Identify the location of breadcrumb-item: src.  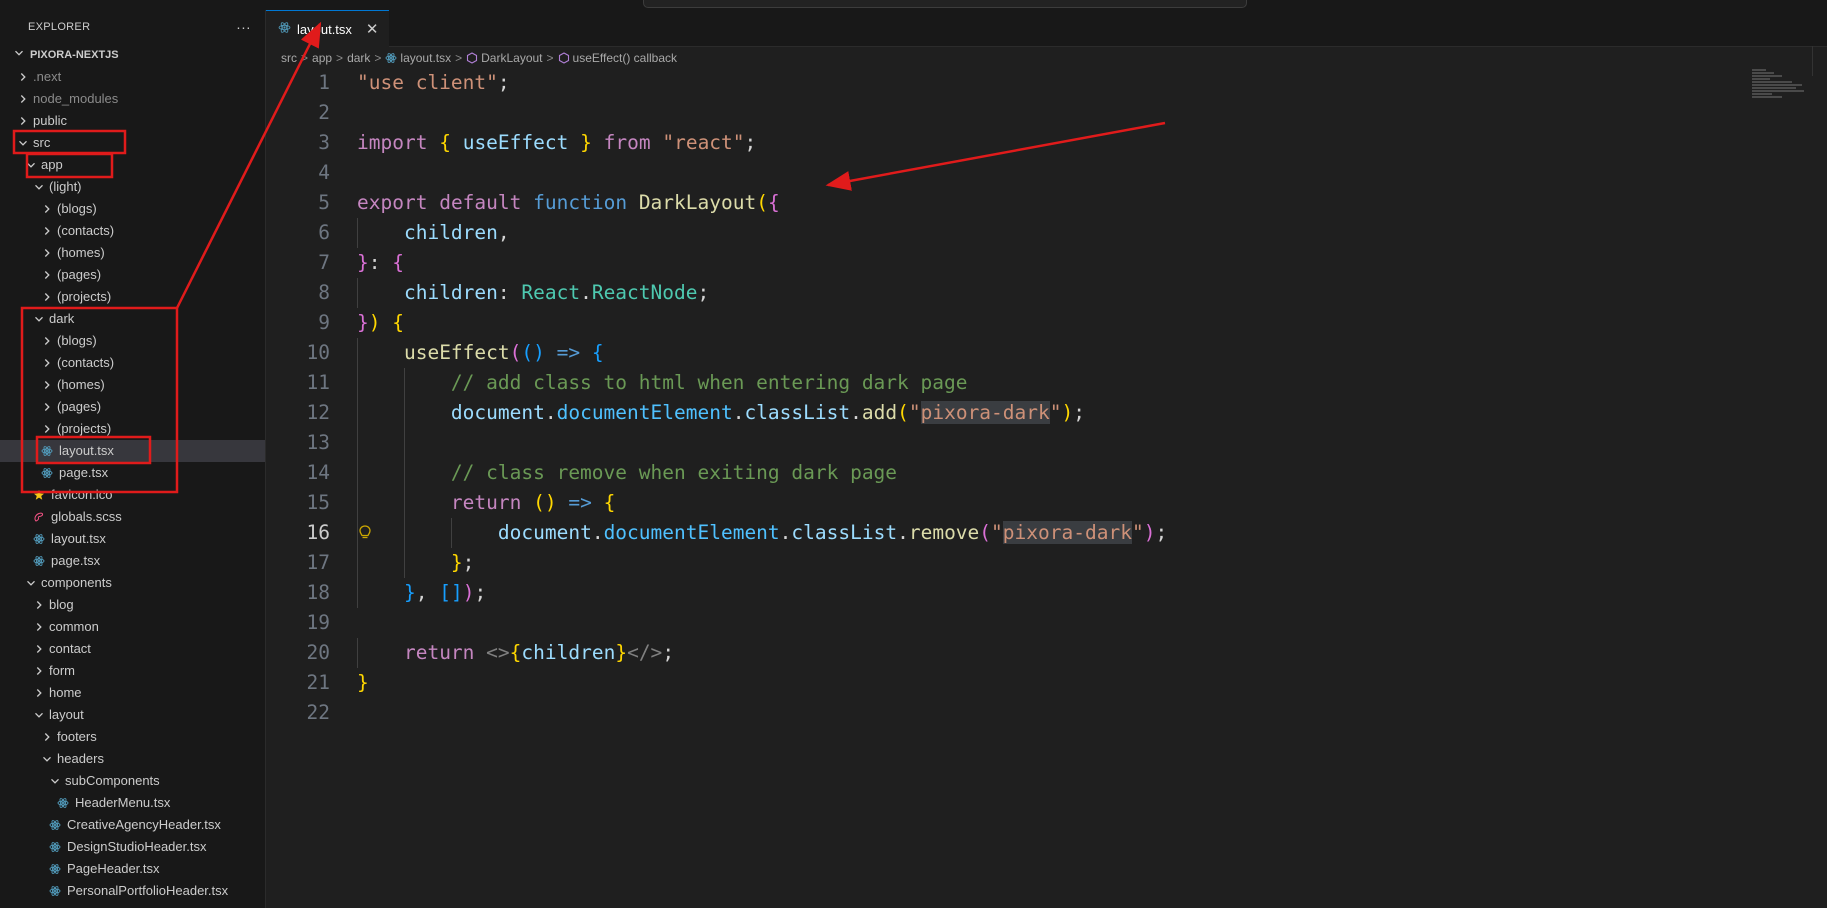
(289, 58).